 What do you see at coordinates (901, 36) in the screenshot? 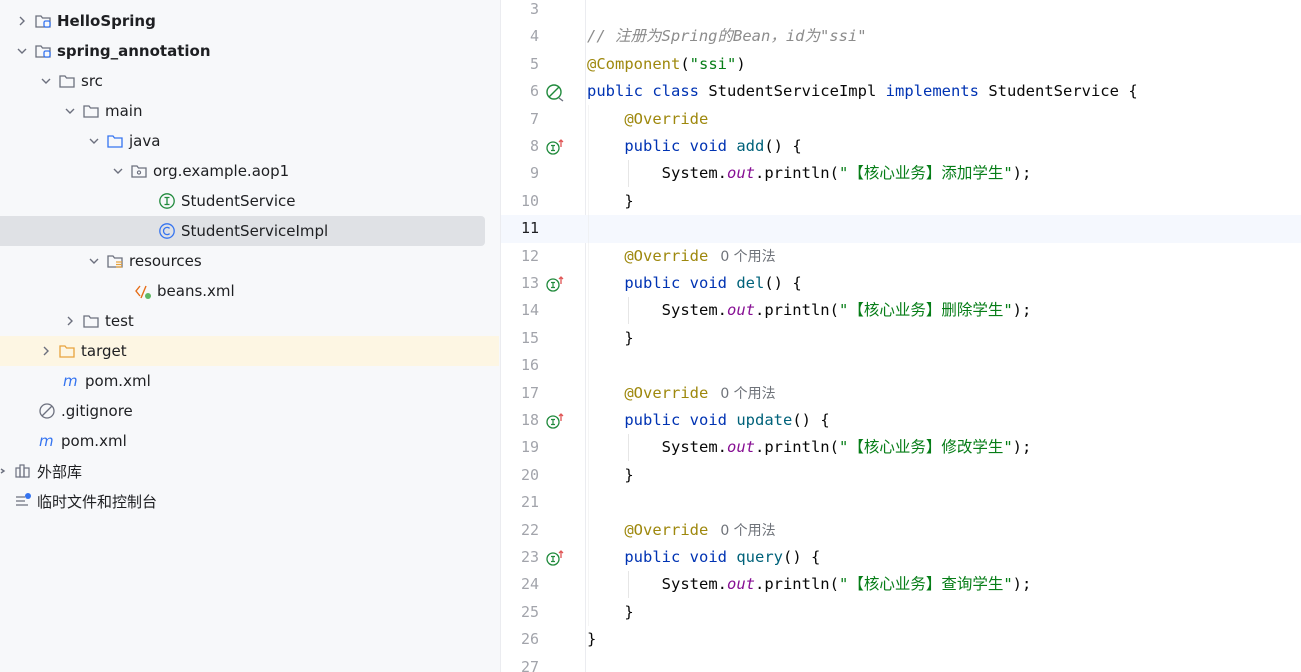
I see `code-line: 4 // 注册为Spring的Bean，id为"ssi"` at bounding box center [901, 36].